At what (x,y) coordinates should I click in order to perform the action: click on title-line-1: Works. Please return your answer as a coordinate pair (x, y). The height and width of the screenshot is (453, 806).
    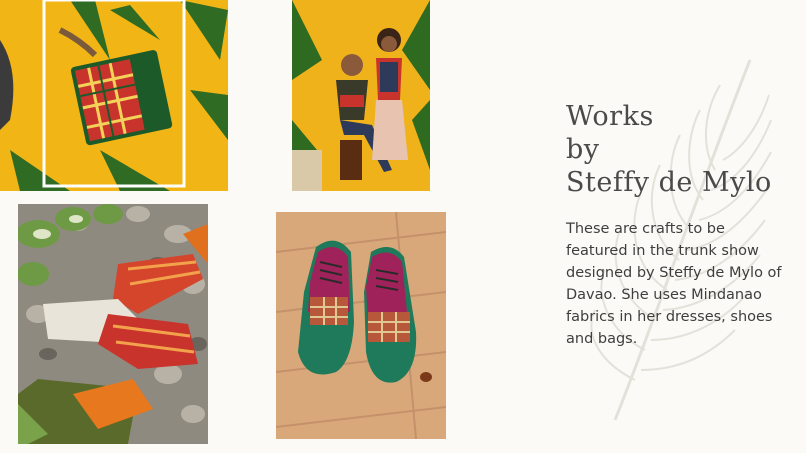
    Looking at the image, I should click on (610, 116).